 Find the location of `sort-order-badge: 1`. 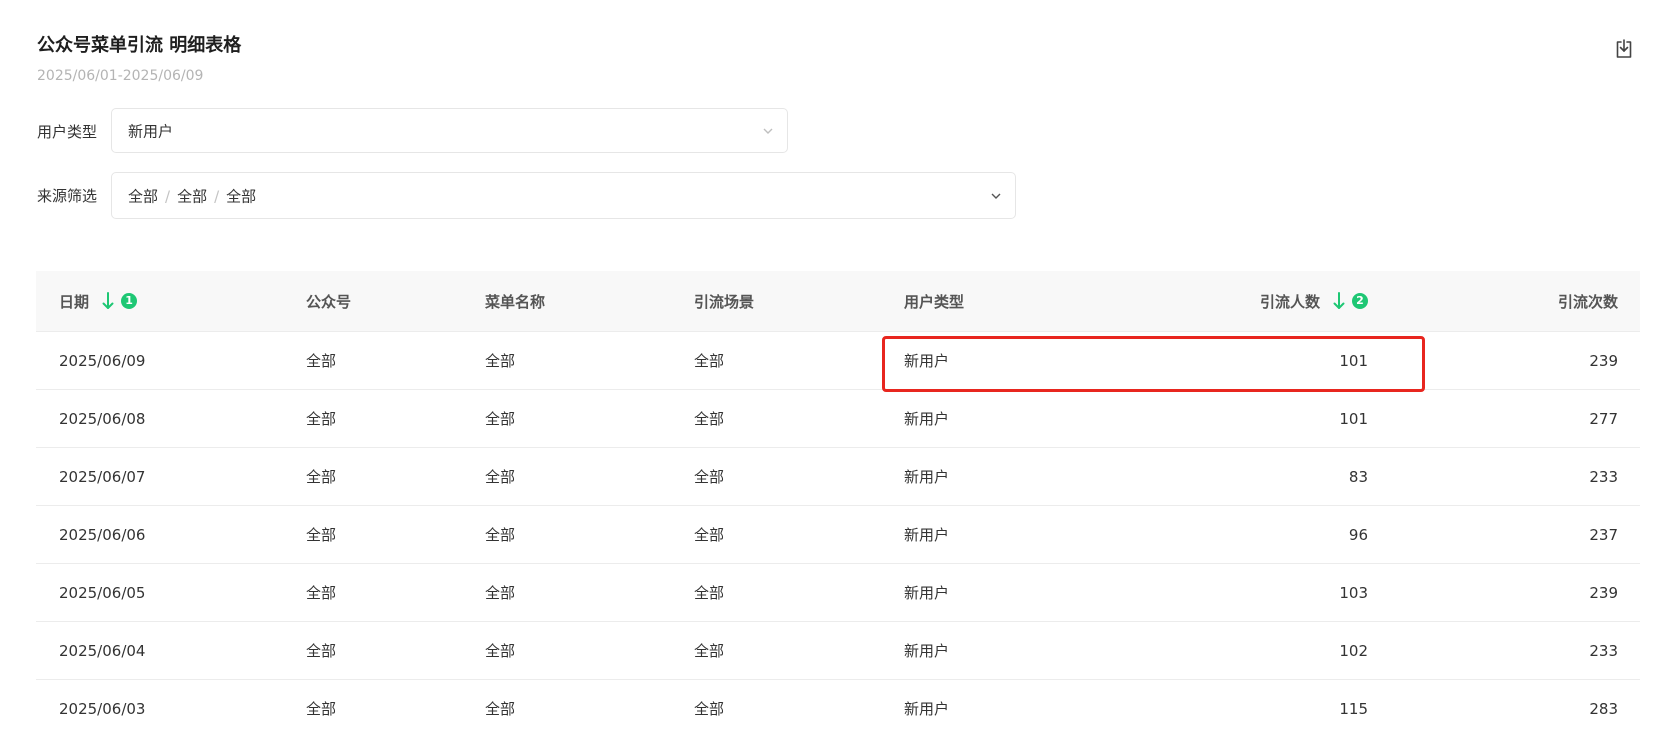

sort-order-badge: 1 is located at coordinates (129, 301).